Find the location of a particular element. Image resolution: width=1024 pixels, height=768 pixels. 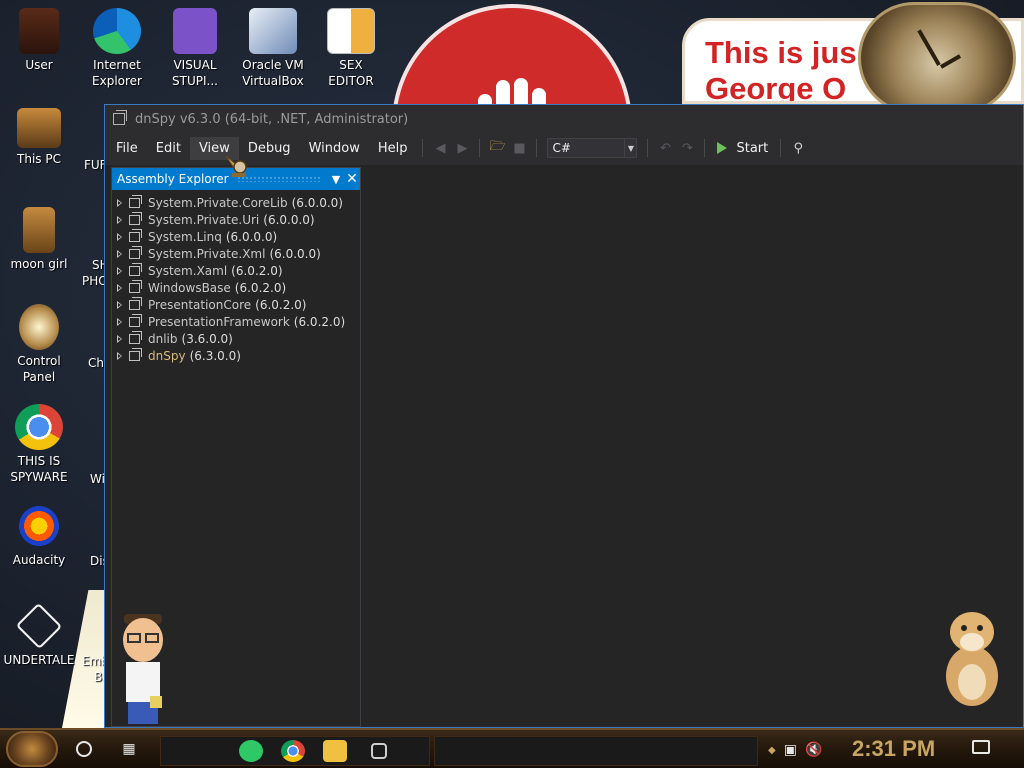

open-folder-icon: 🗁 is located at coordinates (497, 148).